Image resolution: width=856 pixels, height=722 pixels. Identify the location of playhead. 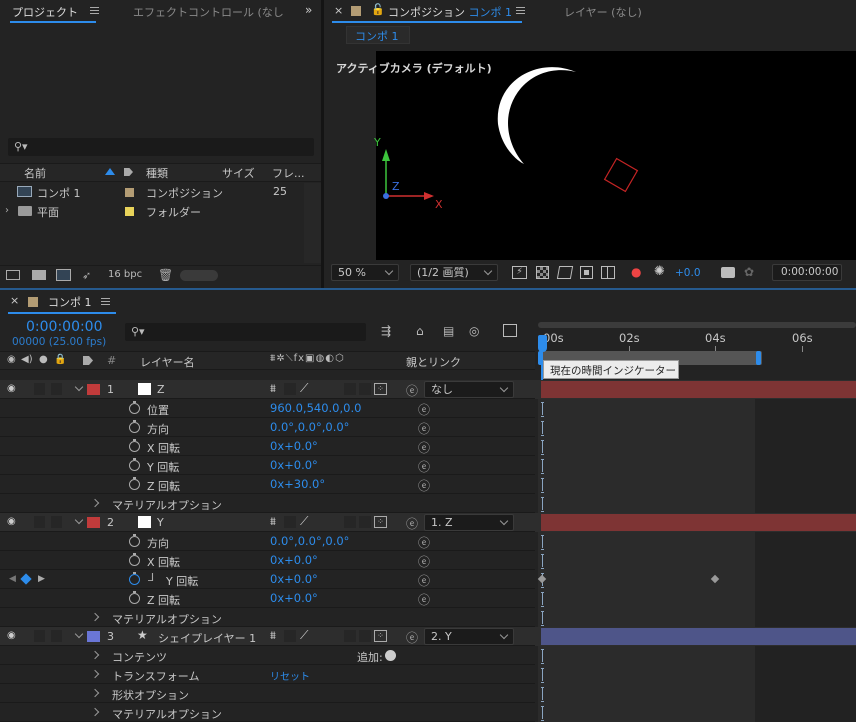
(542, 343).